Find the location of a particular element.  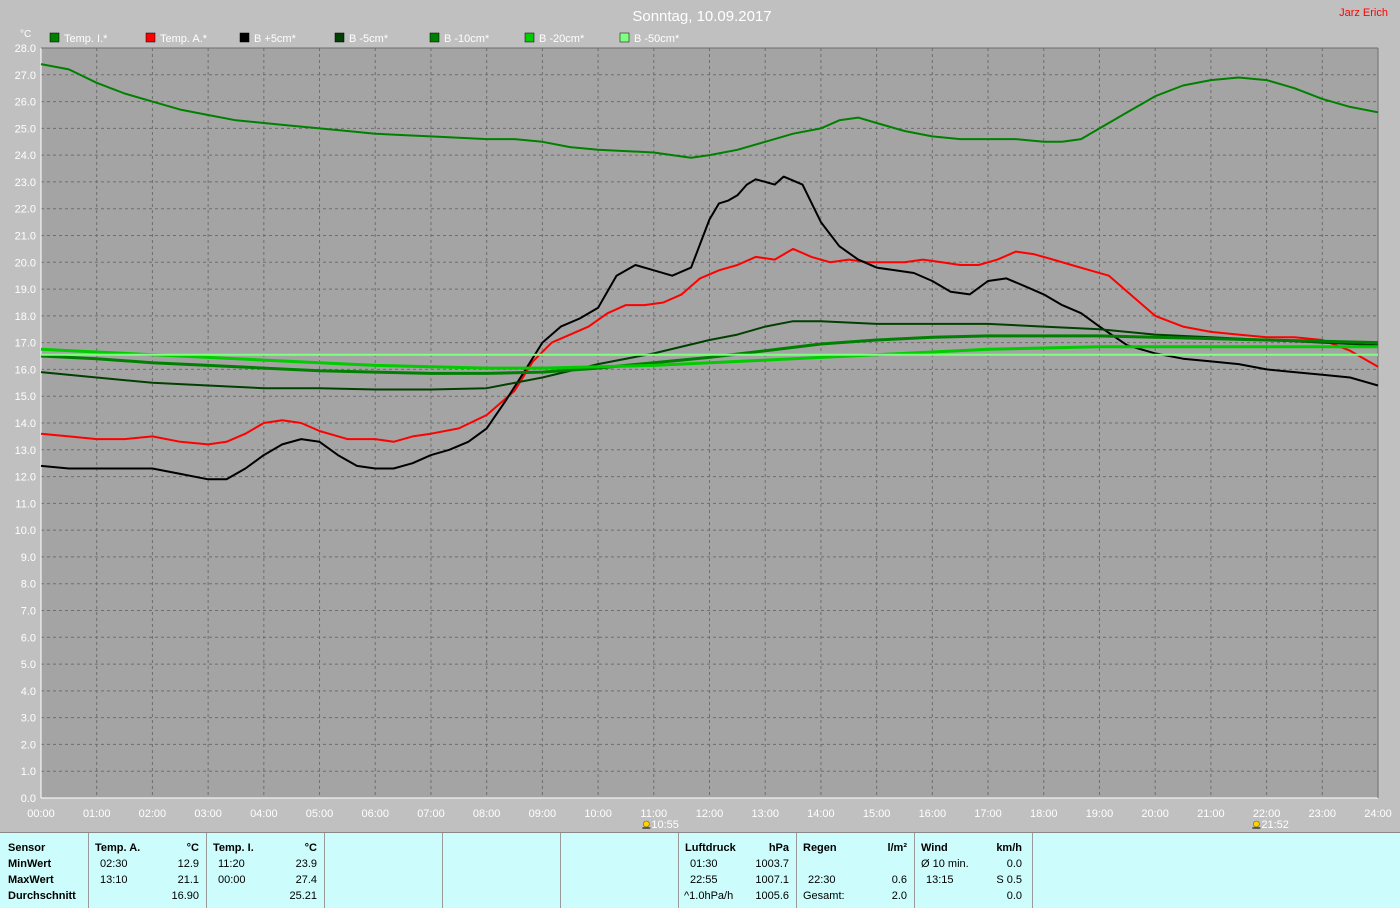

temp-i-avg: 25.21 is located at coordinates (303, 896).